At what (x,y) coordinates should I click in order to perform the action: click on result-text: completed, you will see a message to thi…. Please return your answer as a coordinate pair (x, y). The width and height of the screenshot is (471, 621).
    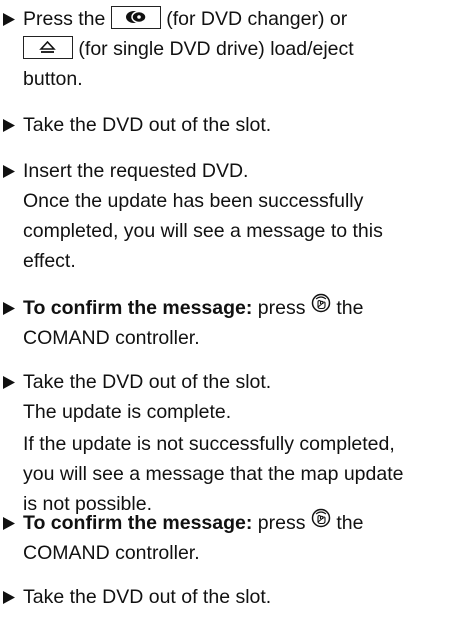
    Looking at the image, I should click on (203, 231).